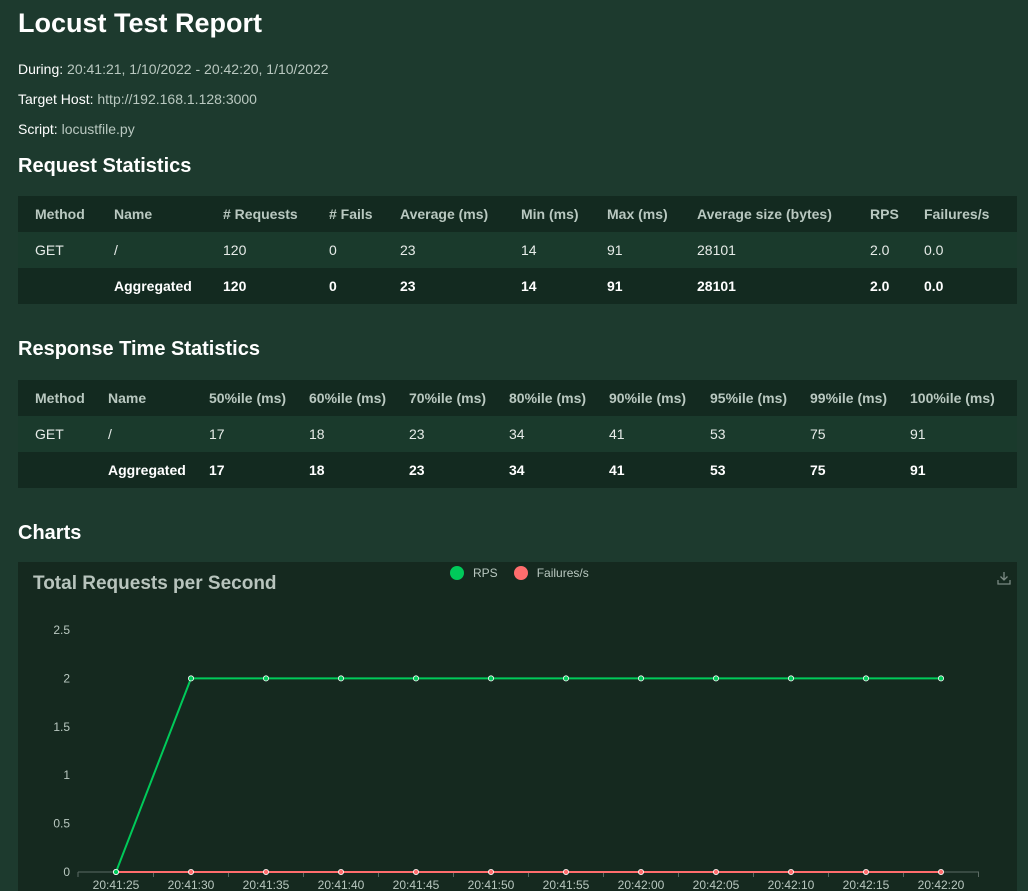 The width and height of the screenshot is (1028, 891). Describe the element at coordinates (66, 775) in the screenshot. I see `y-tick-label: 1` at that location.